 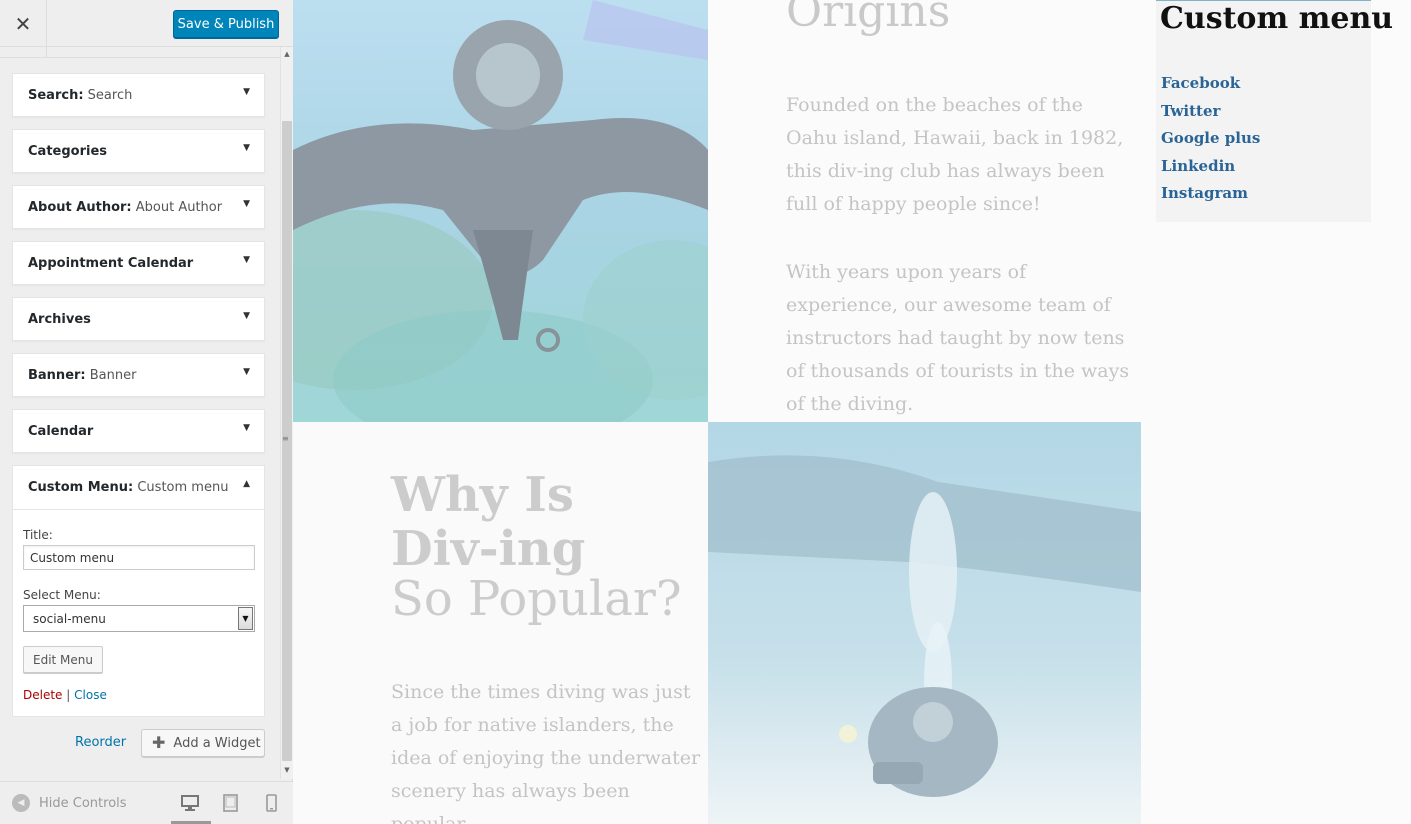 I want to click on widget-archives: Archives ▼, so click(x=138, y=319).